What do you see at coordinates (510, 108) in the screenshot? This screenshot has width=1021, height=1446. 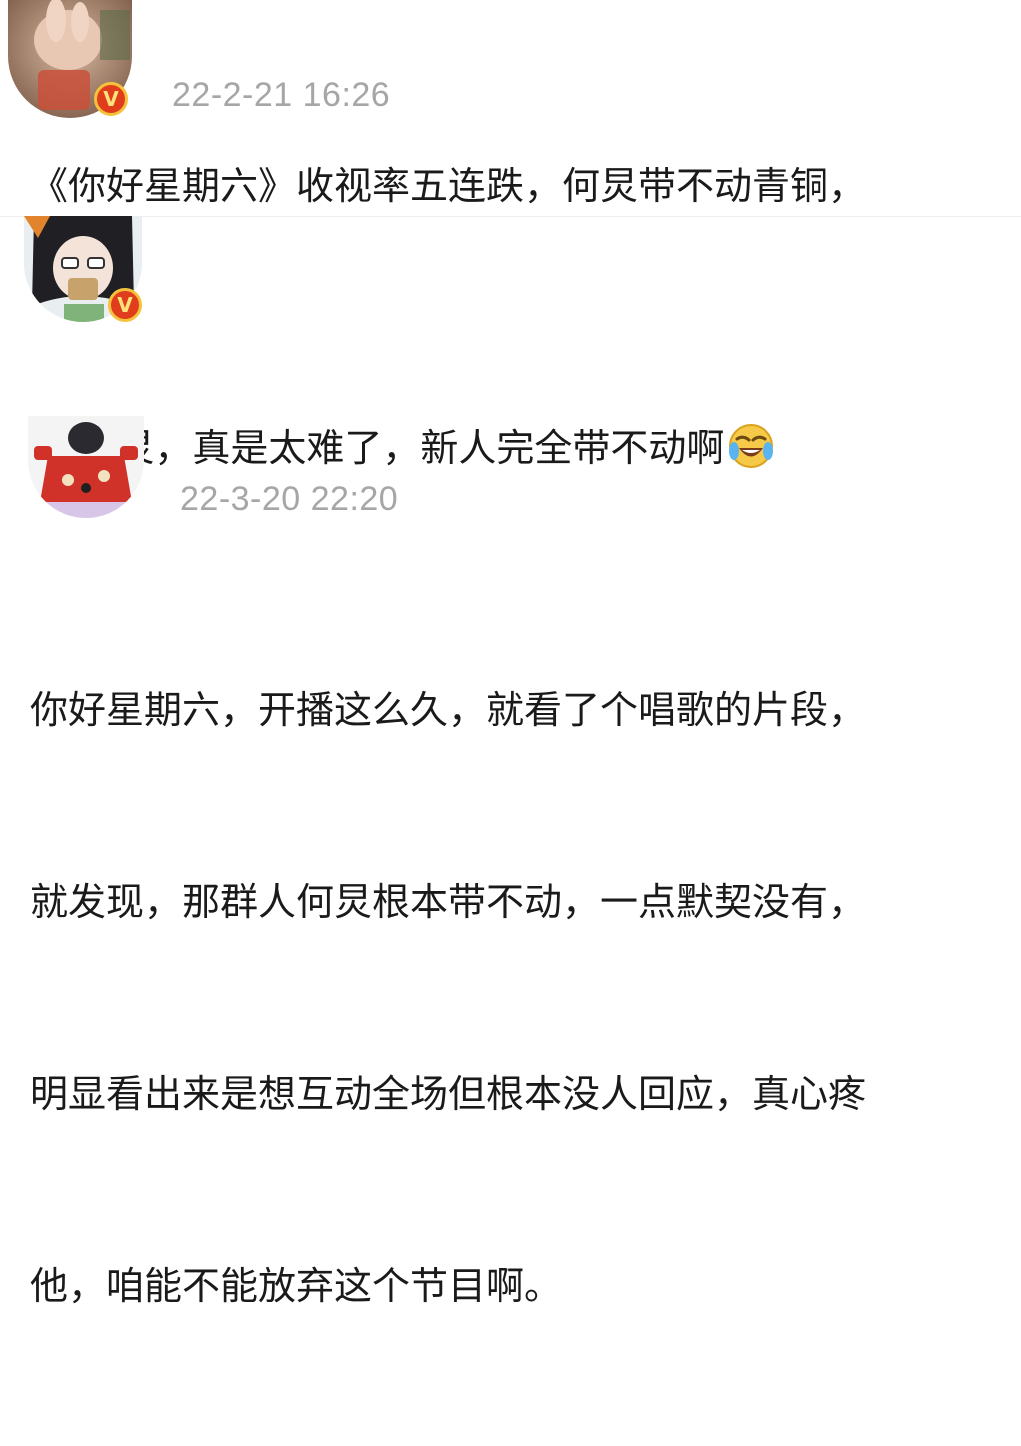 I see `post-1: V 22-2-21 16:26 《你好星期六》收视率五连跌，何炅带不动青铜，` at bounding box center [510, 108].